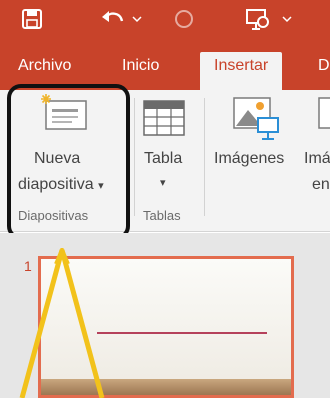 This screenshot has width=330, height=398. Describe the element at coordinates (163, 182) in the screenshot. I see `table-dropdown-icon: ▾` at that location.